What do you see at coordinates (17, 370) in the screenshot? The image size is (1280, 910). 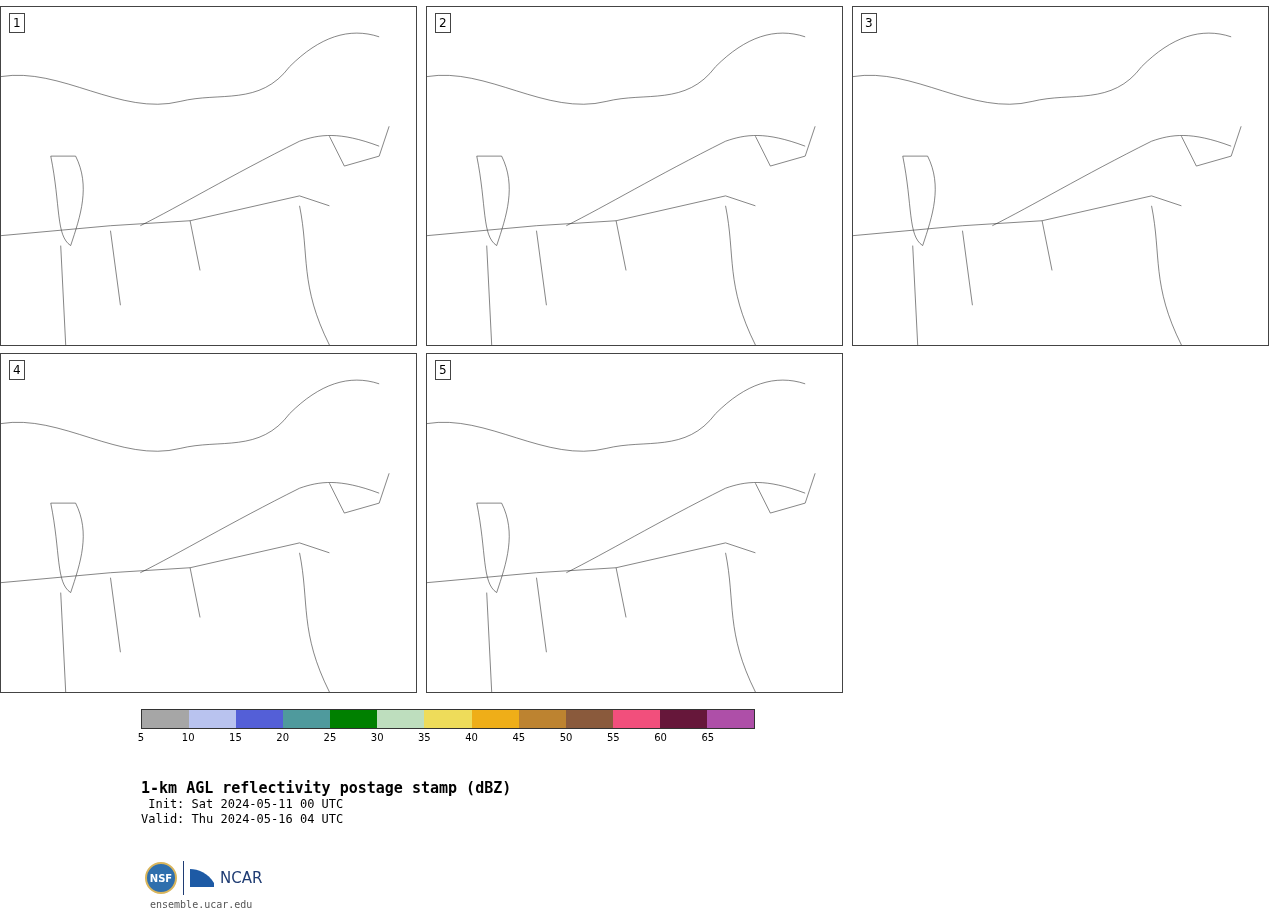 I see `panel-number: 4` at bounding box center [17, 370].